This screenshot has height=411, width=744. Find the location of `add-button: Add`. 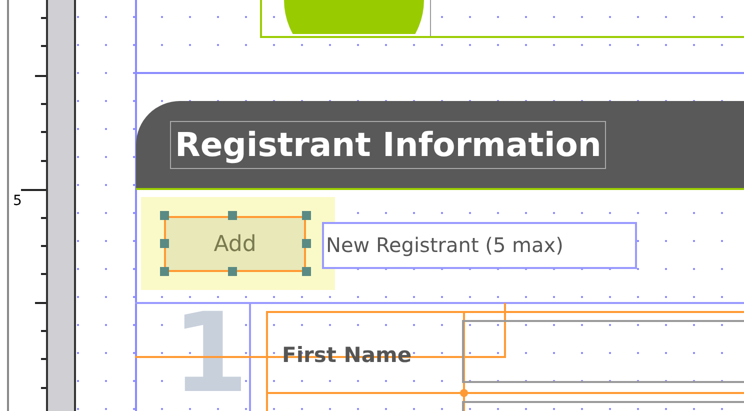

add-button: Add is located at coordinates (235, 244).